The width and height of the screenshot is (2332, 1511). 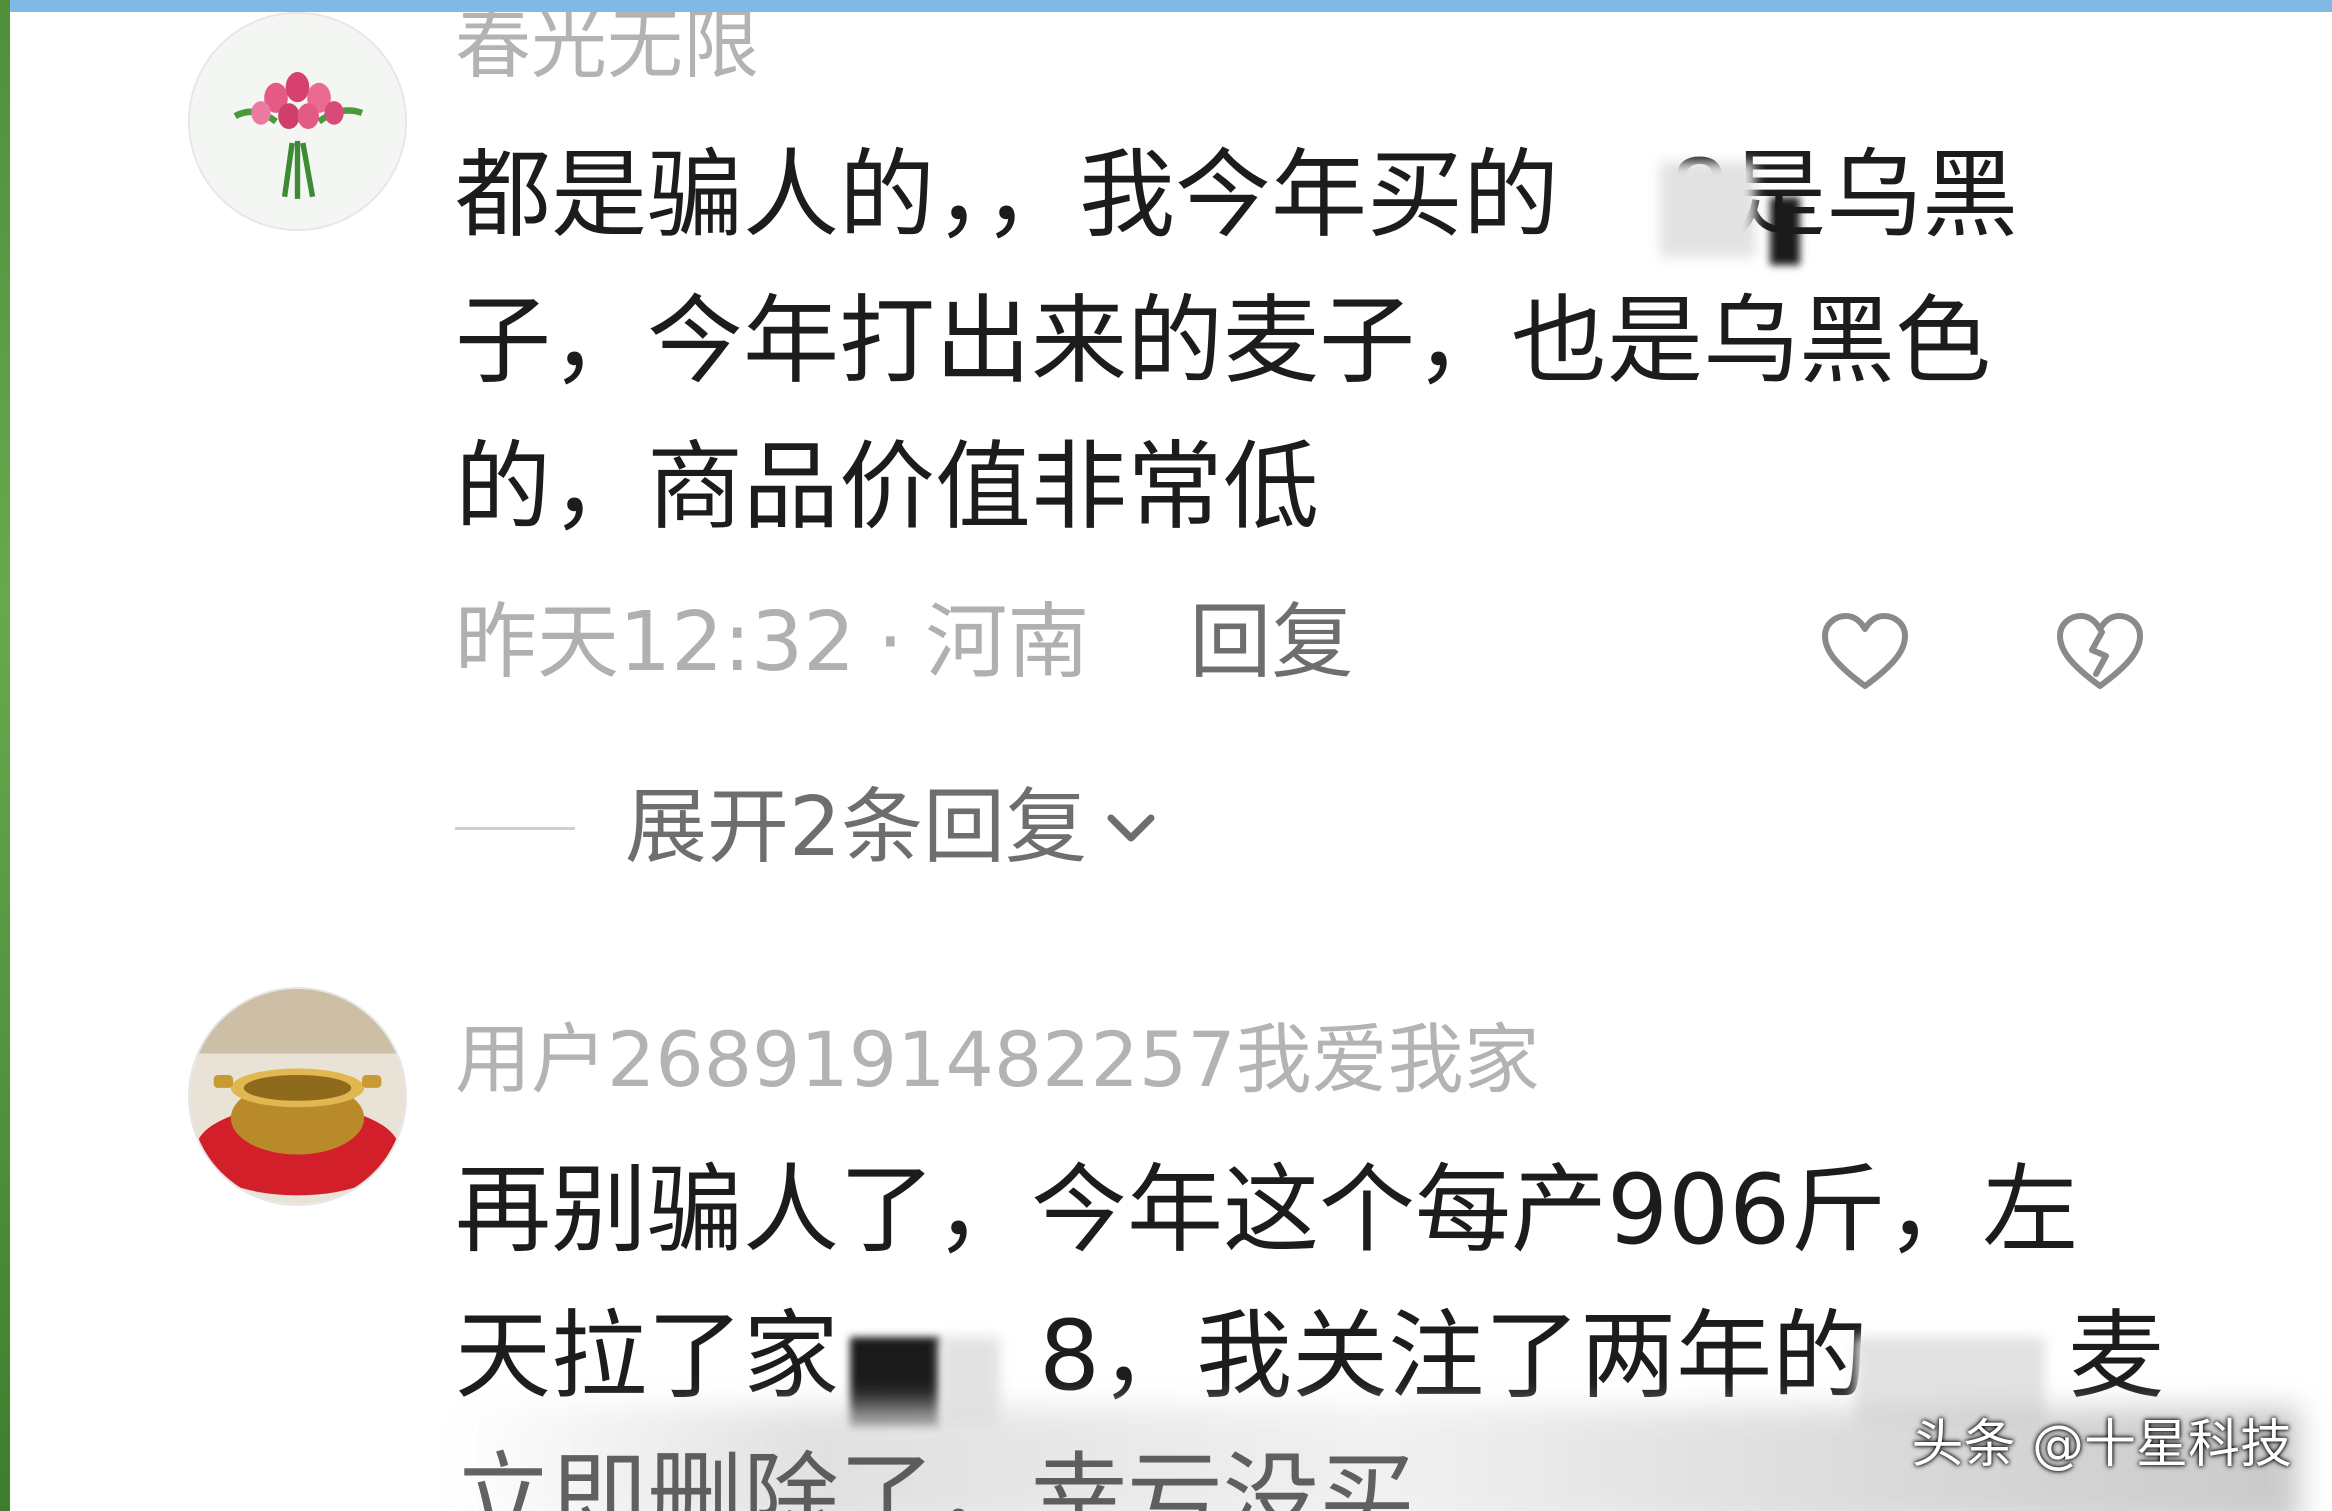 What do you see at coordinates (607, 47) in the screenshot?
I see `comment-username: 春光无限` at bounding box center [607, 47].